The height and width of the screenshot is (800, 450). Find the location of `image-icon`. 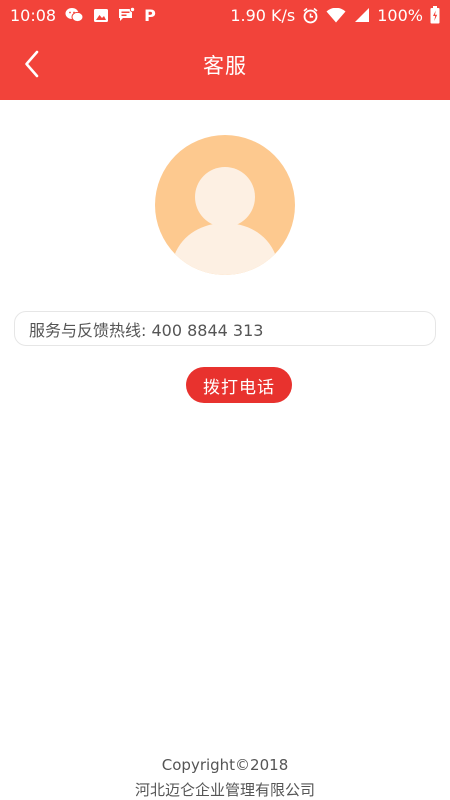

image-icon is located at coordinates (101, 15).